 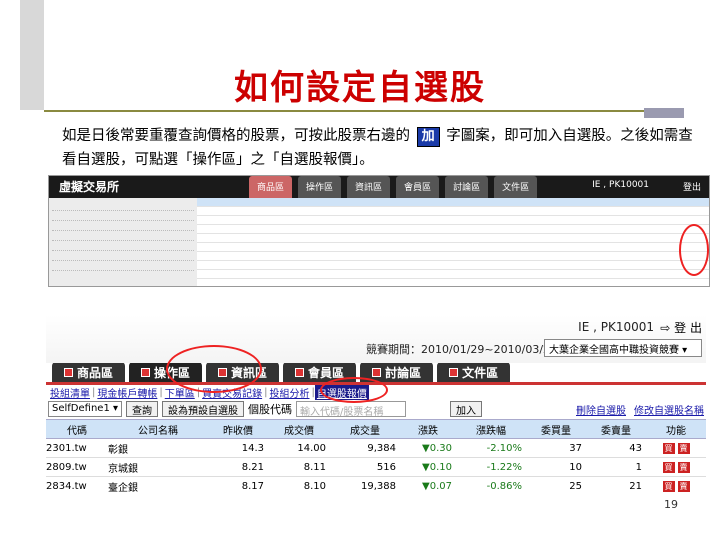 I want to click on cell-code: 2834.tw, so click(x=66, y=486).